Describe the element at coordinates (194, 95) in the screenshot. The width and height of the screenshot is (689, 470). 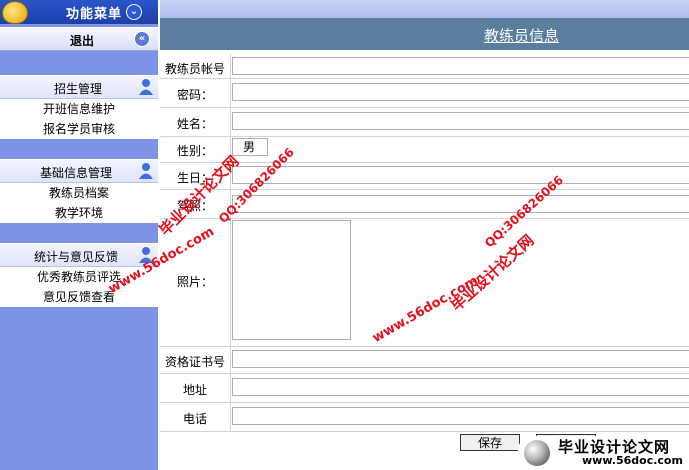
I see `field-label: 密码：` at that location.